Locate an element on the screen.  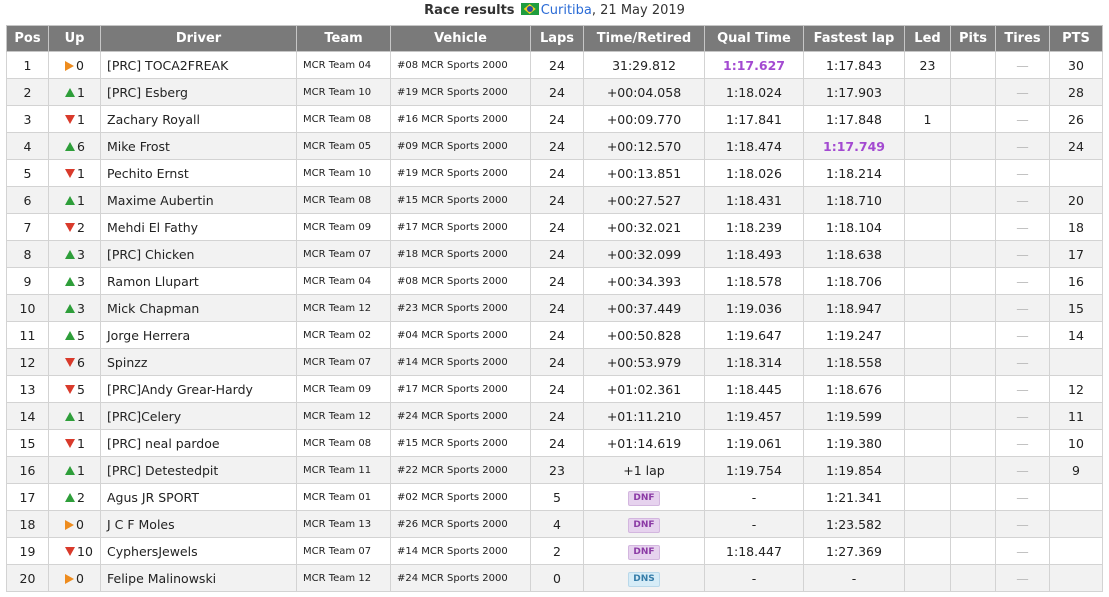
cell-pos: 17 is located at coordinates (27, 497).